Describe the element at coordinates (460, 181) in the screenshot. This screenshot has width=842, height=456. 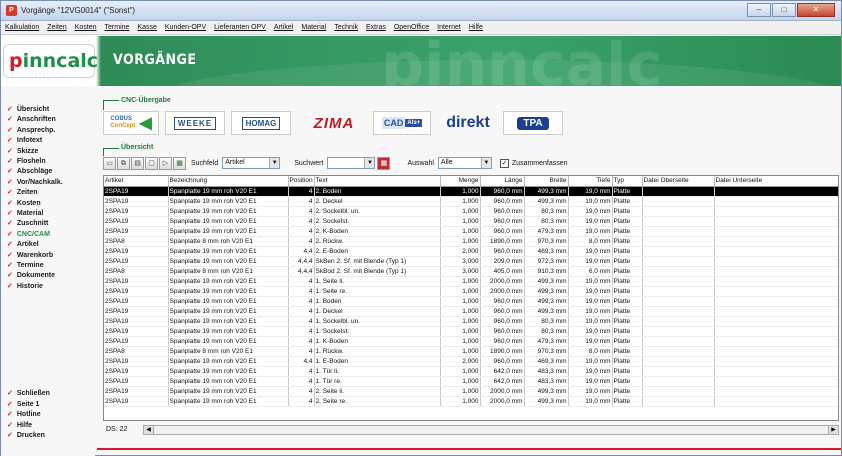
I see `column-header: Menge` at that location.